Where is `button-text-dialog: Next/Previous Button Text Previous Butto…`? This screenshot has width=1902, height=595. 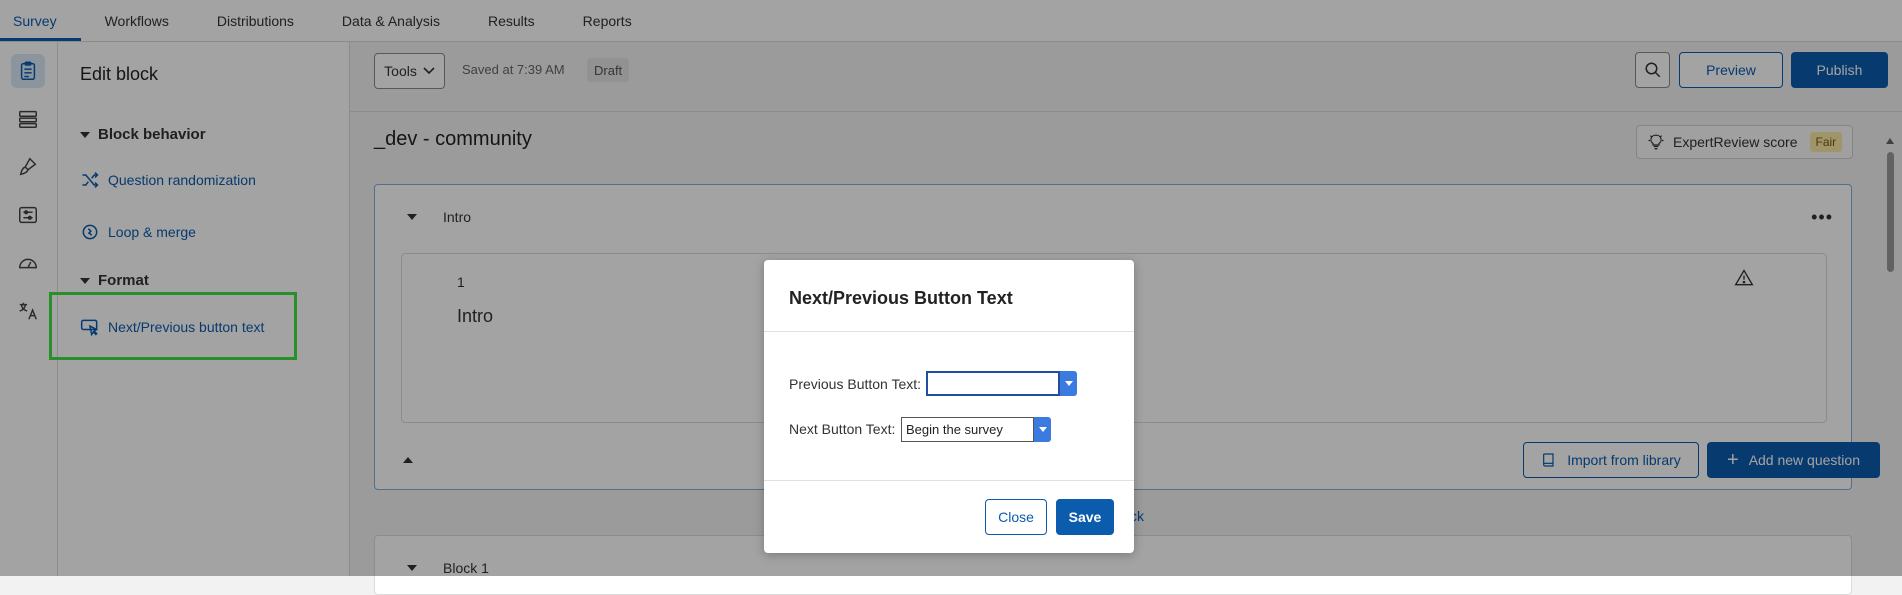
button-text-dialog: Next/Previous Button Text Previous Butto… is located at coordinates (949, 406).